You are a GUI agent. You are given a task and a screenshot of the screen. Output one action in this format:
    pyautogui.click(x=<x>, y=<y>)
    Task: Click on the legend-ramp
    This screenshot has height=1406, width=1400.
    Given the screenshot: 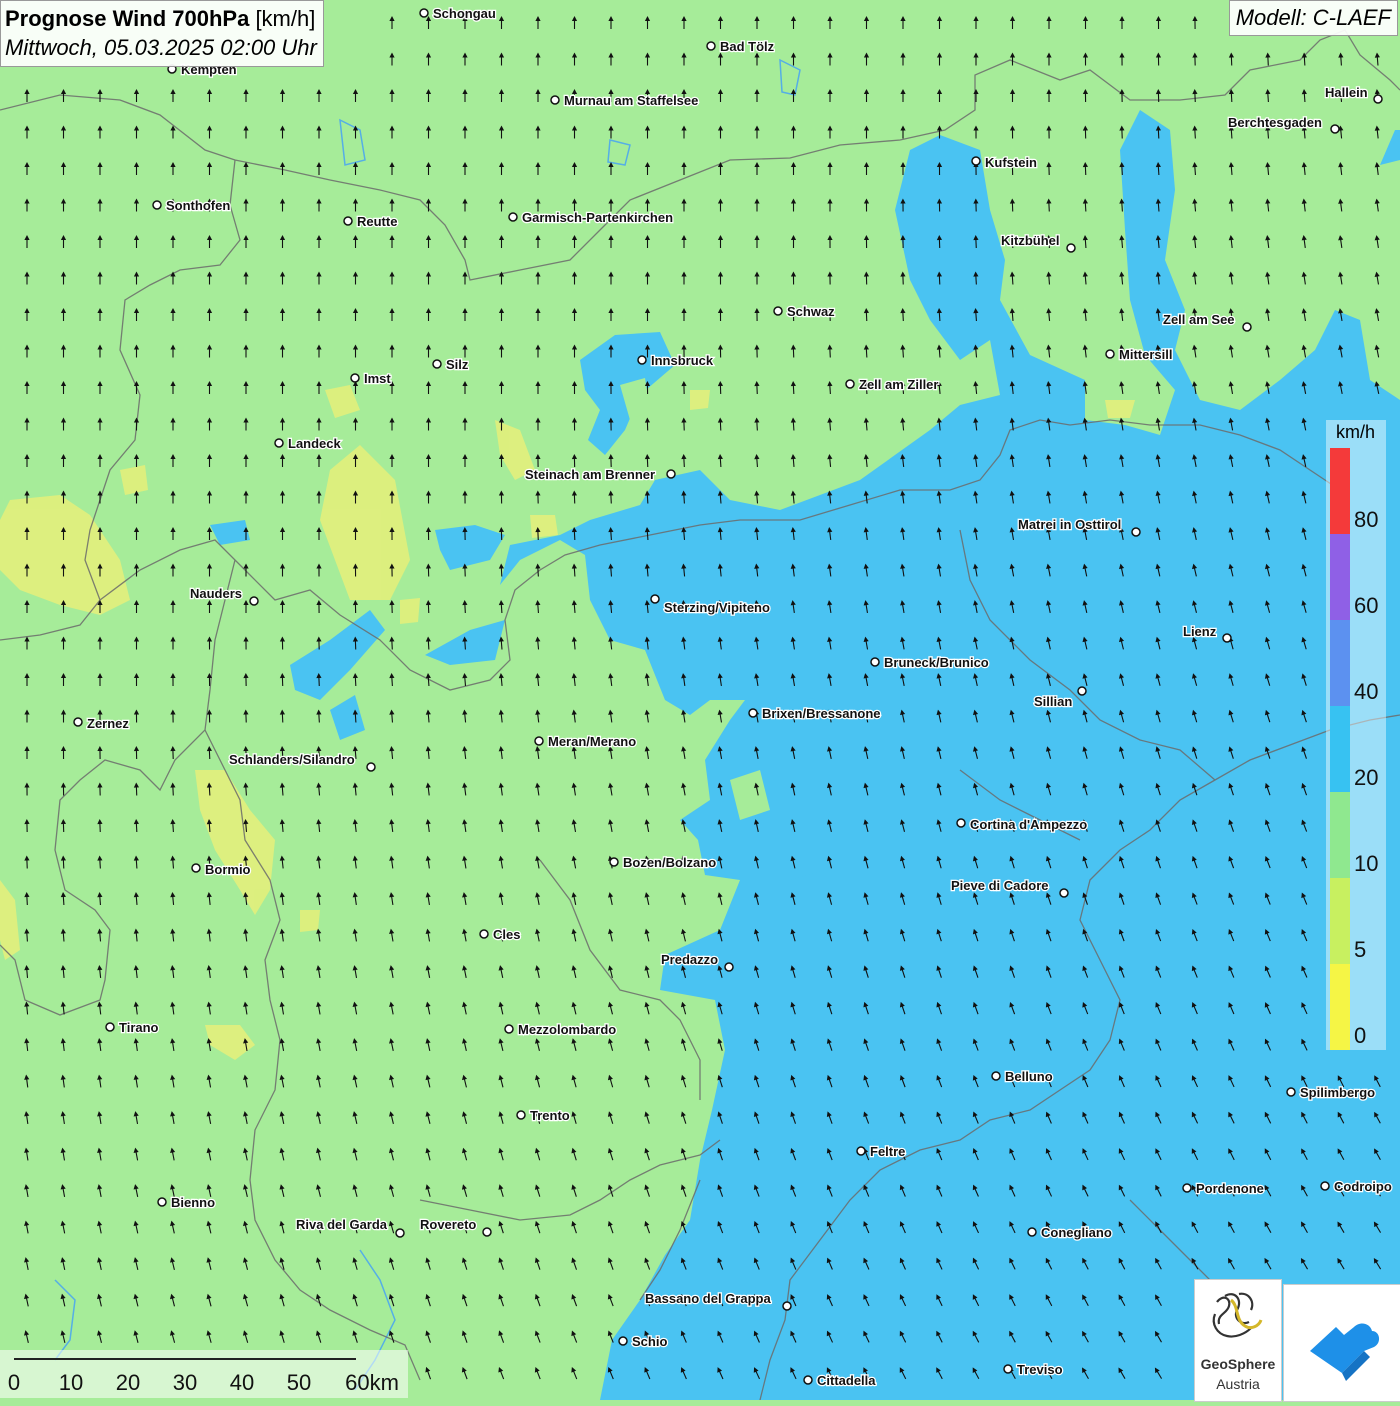 What is the action you would take?
    pyautogui.click(x=1340, y=748)
    